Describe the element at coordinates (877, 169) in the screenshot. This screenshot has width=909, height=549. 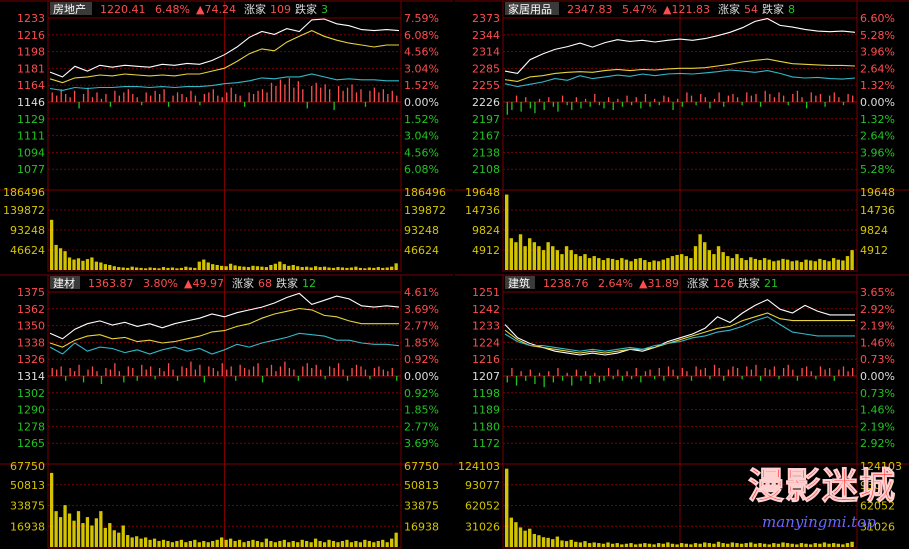
I see `percent-tick: 5.28%` at that location.